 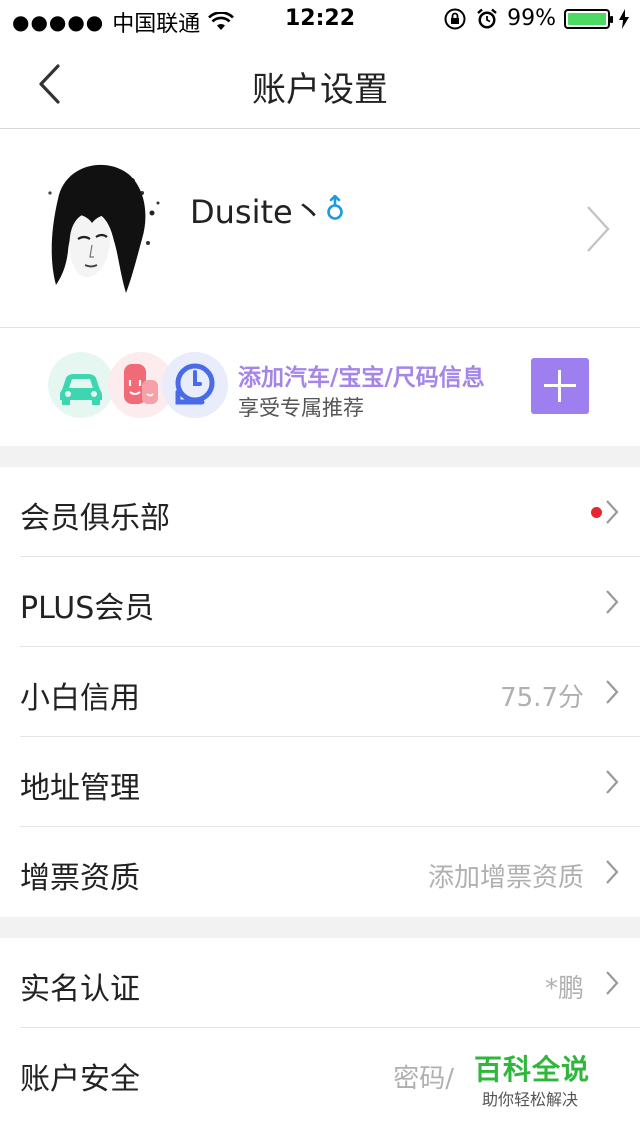 What do you see at coordinates (320, 602) in the screenshot?
I see `row-plus-member: PLUS会员` at bounding box center [320, 602].